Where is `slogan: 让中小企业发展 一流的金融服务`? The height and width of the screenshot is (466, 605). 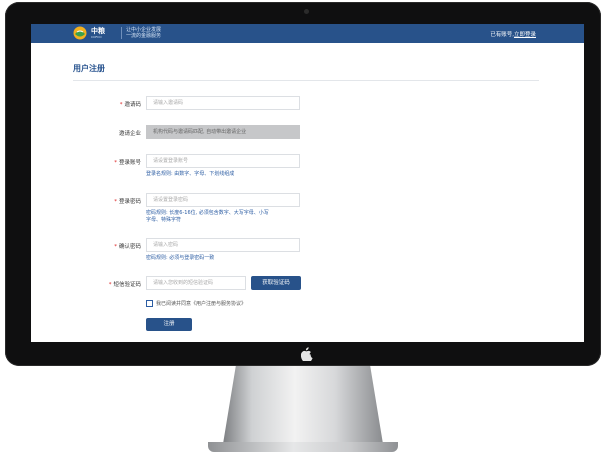
slogan: 让中小企业发展 一流的金融服务 is located at coordinates (141, 33).